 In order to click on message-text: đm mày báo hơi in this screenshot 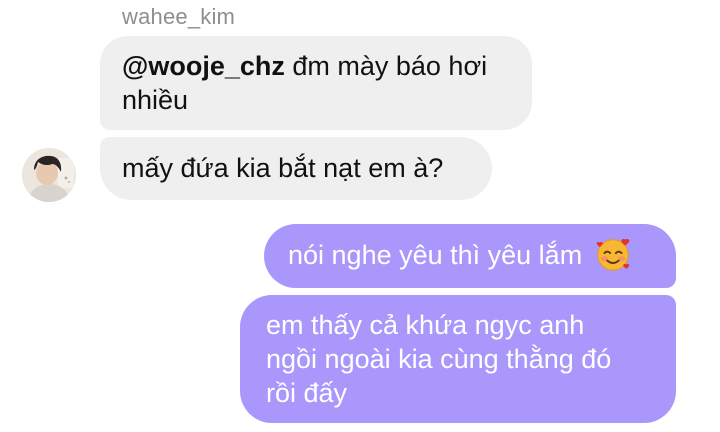, I will do `click(386, 66)`.